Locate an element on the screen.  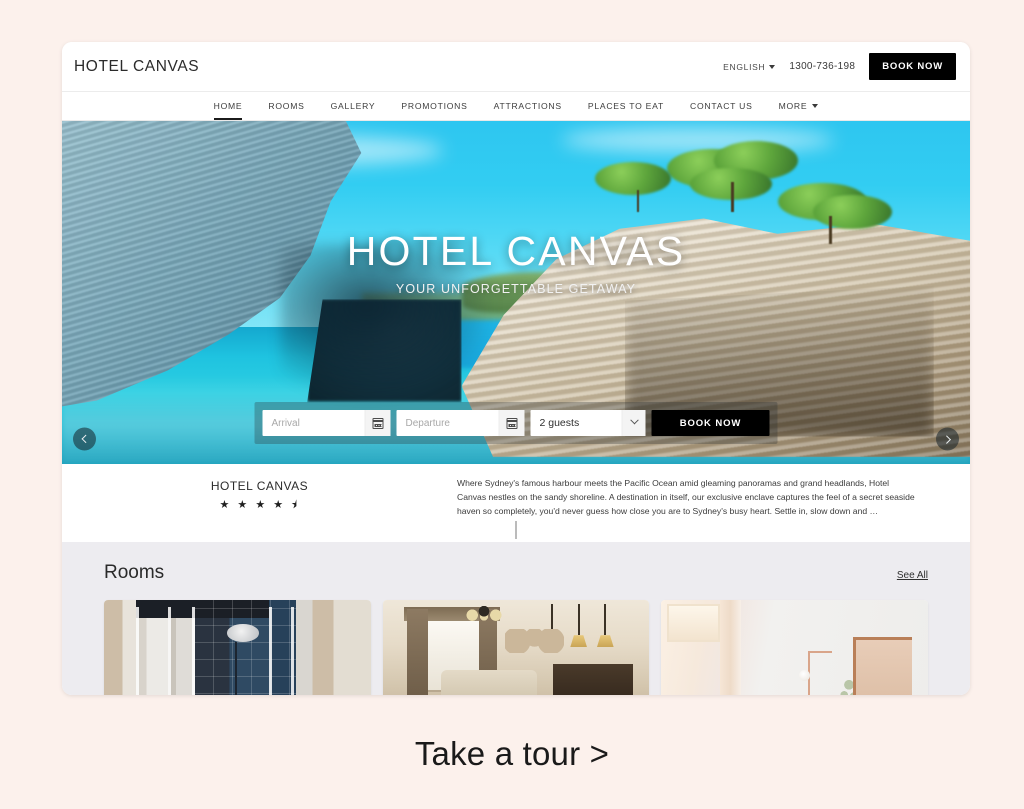
room-image-living-room is located at coordinates (516, 647).